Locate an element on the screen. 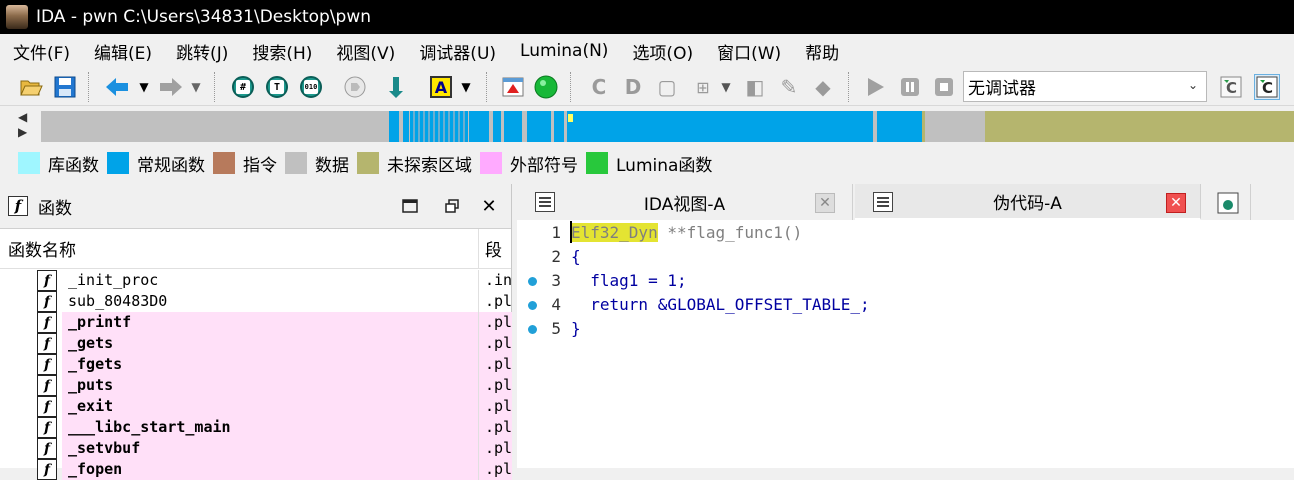 The height and width of the screenshot is (480, 1294). restore-icon is located at coordinates (452, 206).